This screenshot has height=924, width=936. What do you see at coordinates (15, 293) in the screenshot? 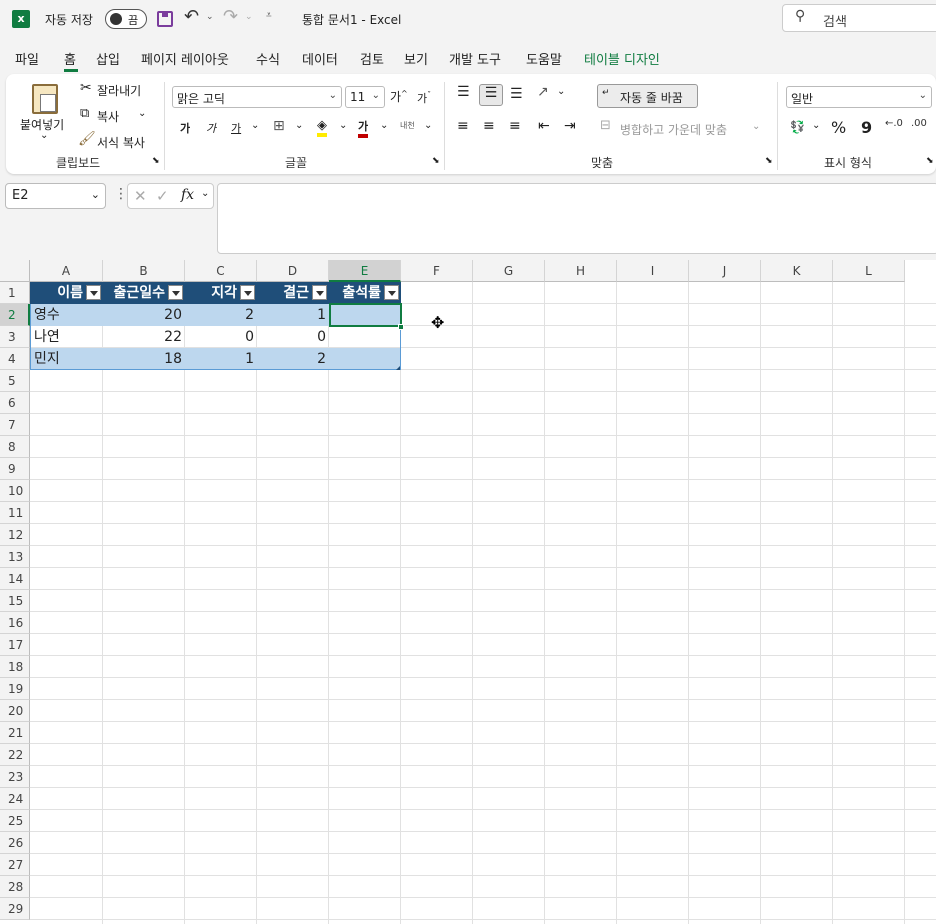
I see `row-header-1: 1` at bounding box center [15, 293].